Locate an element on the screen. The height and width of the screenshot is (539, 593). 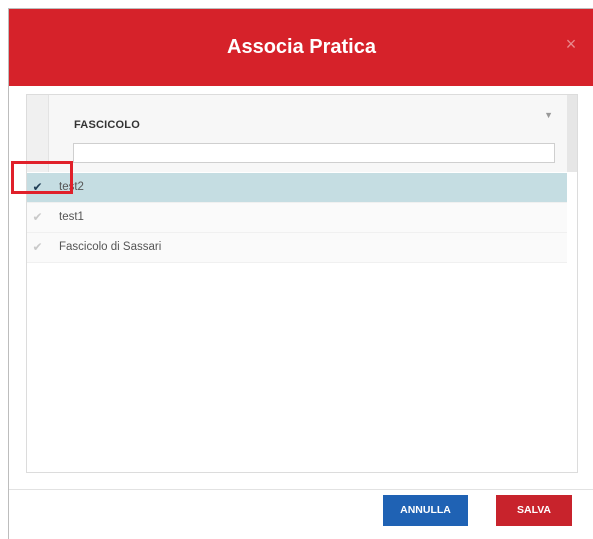
column-filter-input is located at coordinates (314, 153).